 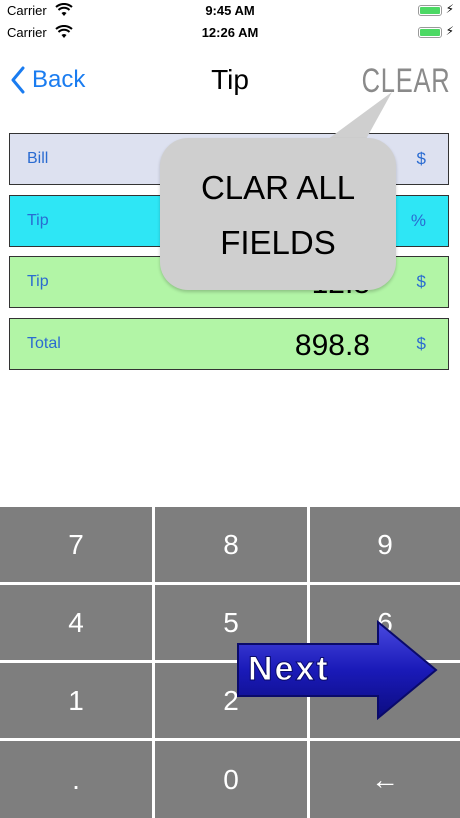 I want to click on field-label: Total, so click(x=44, y=343).